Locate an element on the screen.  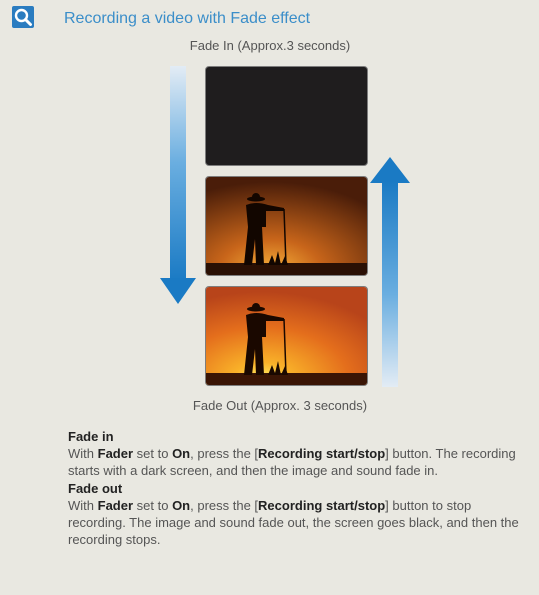
fade-out-caption: Fade Out (Approx. 3 seconds) is located at coordinates (280, 405).